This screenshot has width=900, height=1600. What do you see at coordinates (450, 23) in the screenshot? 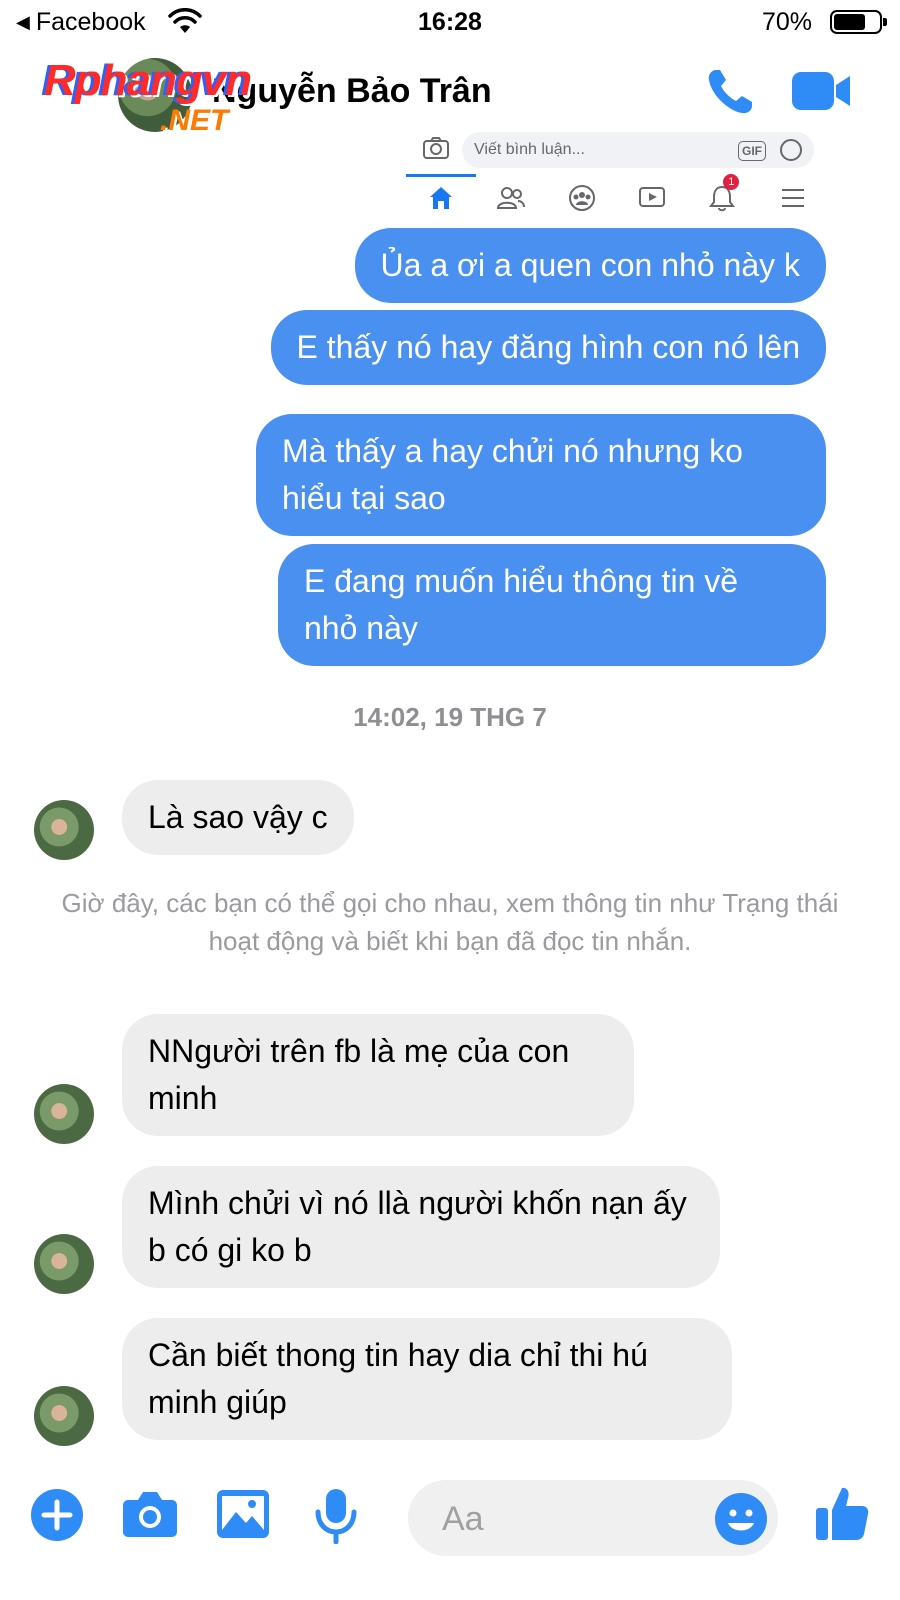
I see `status-bar: ◀ Facebook 16:28 70%` at bounding box center [450, 23].